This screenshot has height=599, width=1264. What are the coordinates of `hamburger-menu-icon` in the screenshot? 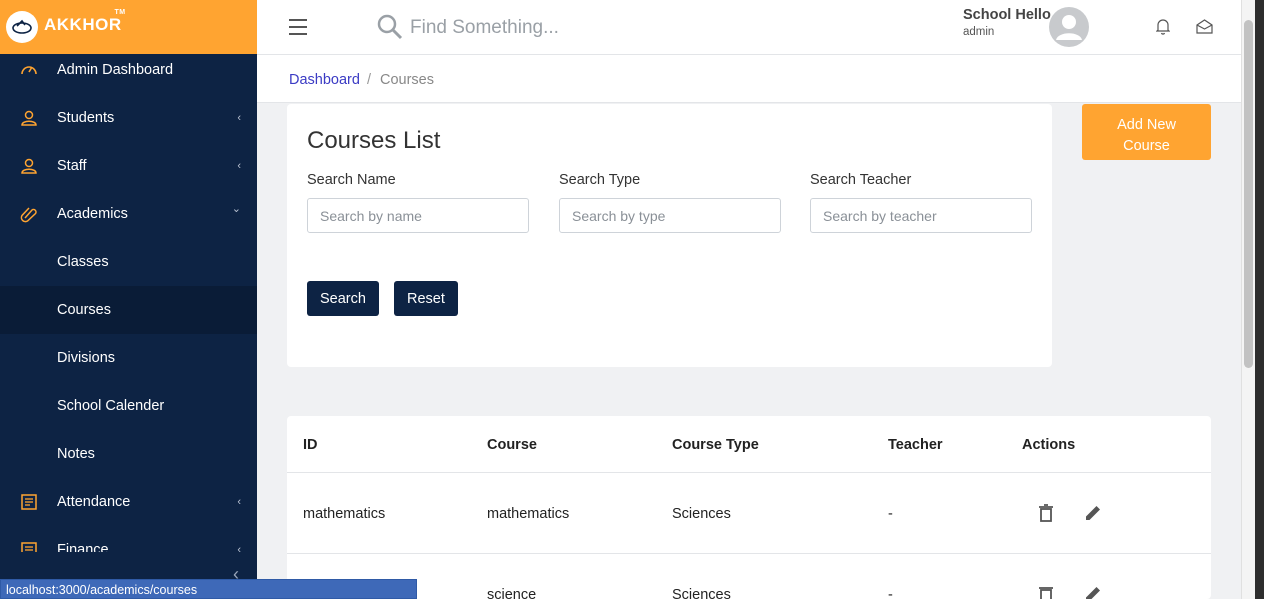 It's located at (298, 27).